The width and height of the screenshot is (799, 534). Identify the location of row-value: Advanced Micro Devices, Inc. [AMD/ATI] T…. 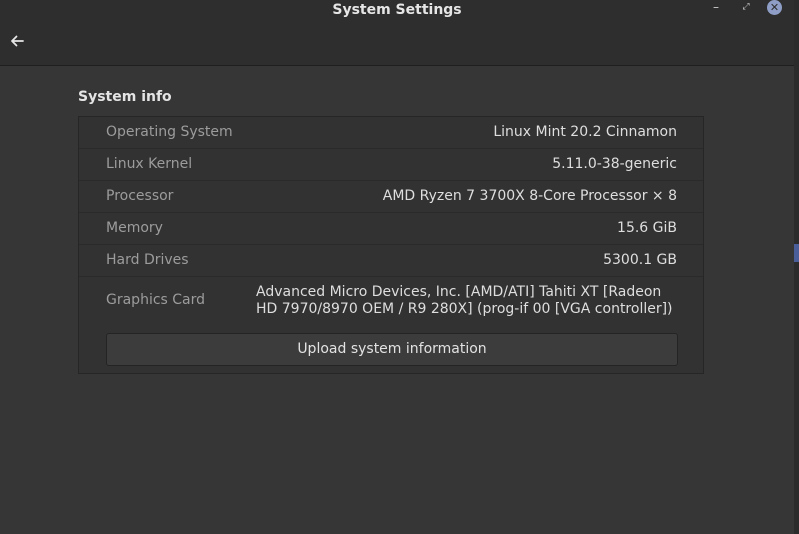
(464, 300).